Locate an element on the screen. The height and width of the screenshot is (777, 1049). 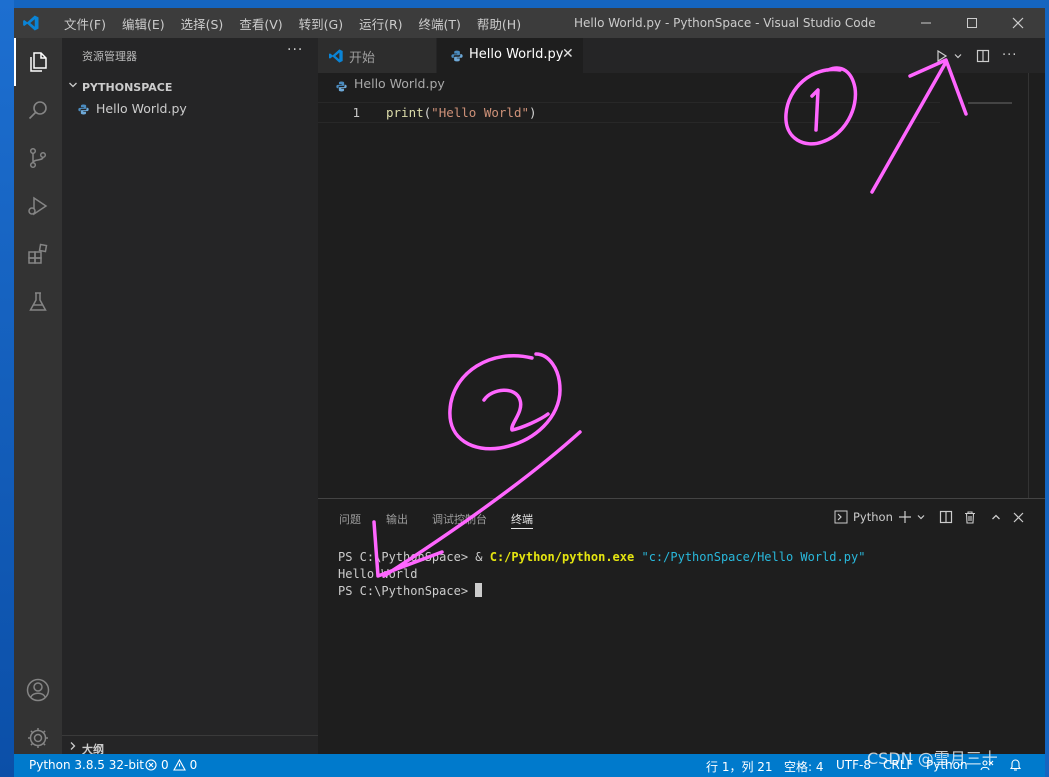
maximize-panel-button is located at coordinates (996, 517).